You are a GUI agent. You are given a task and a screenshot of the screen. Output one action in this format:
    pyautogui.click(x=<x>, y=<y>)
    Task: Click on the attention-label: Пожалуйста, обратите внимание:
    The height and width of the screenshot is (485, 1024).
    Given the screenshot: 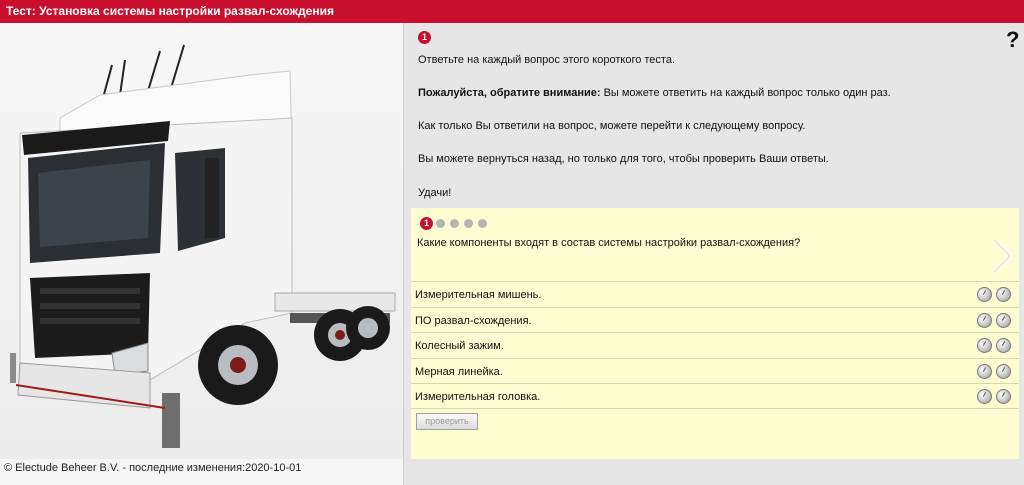 What is the action you would take?
    pyautogui.click(x=509, y=93)
    